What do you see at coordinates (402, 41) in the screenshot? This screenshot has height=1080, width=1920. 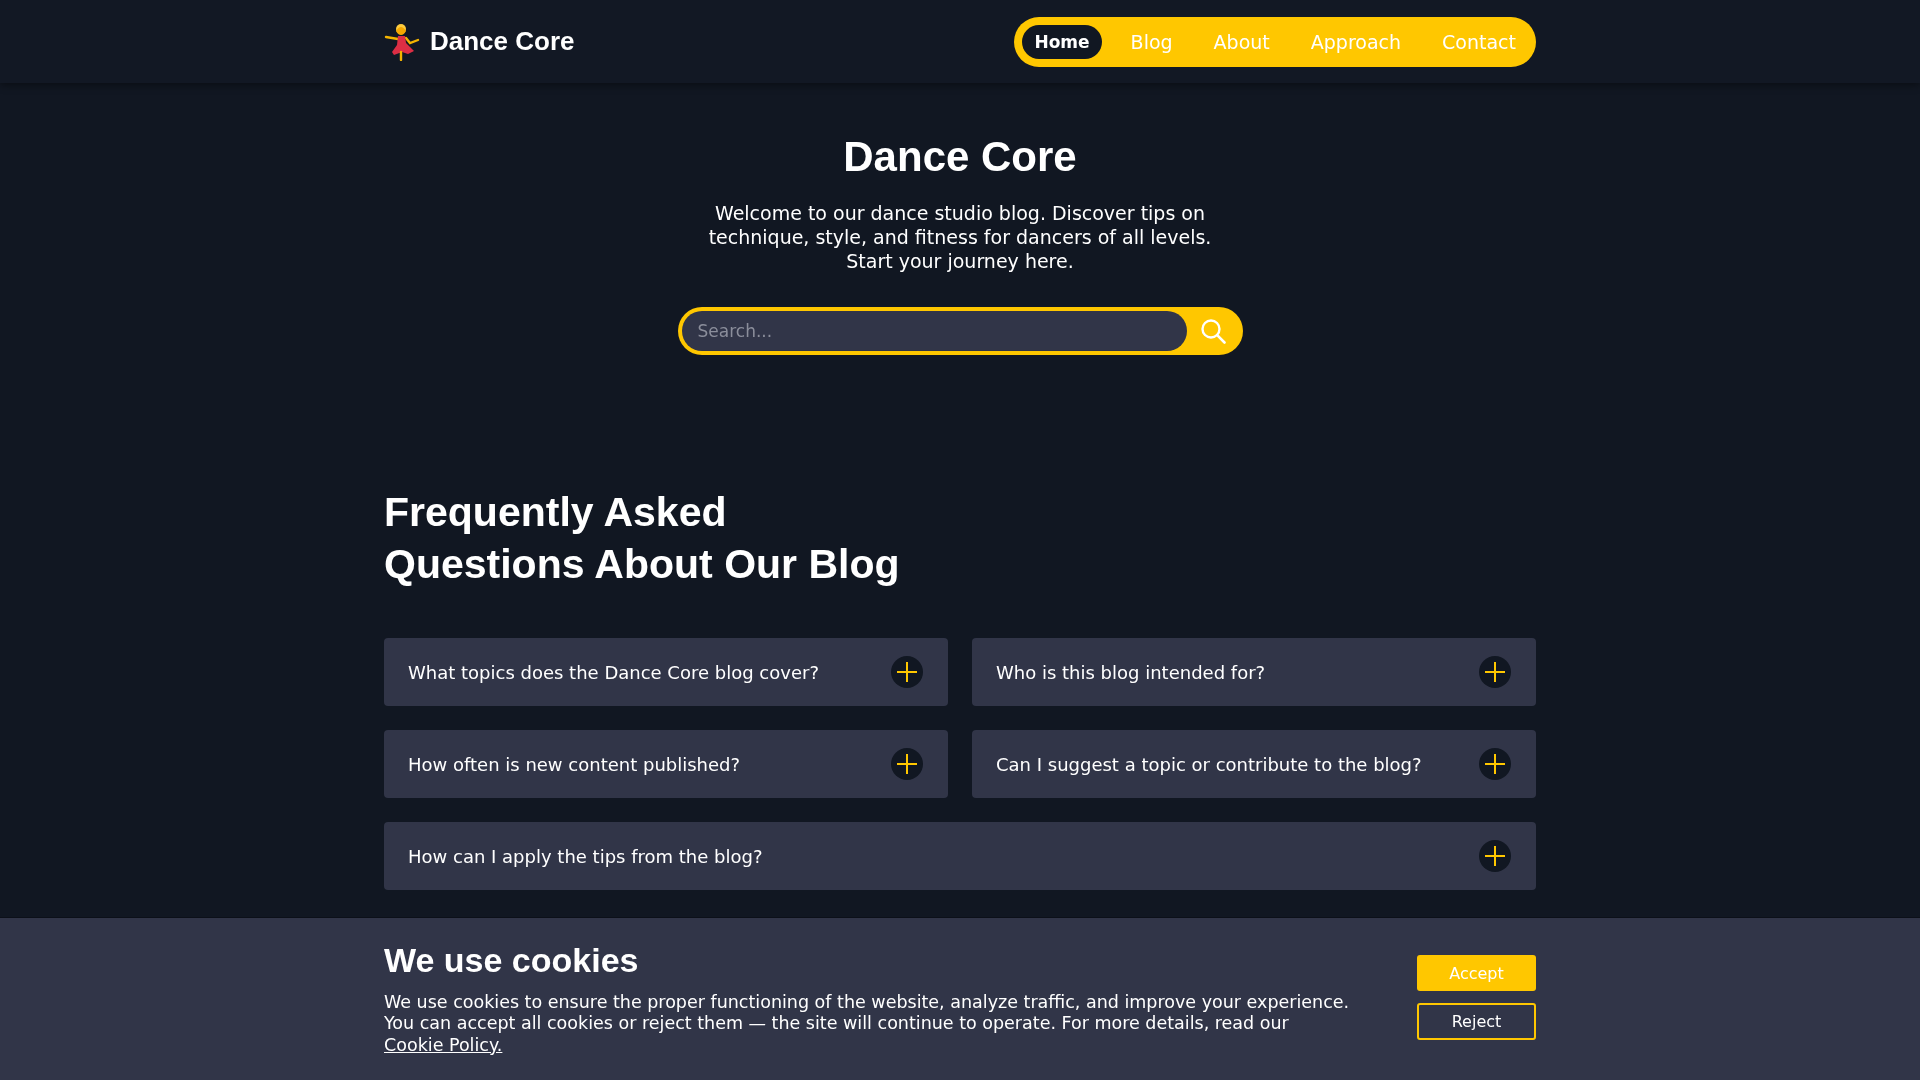 I see `dancer-icon` at bounding box center [402, 41].